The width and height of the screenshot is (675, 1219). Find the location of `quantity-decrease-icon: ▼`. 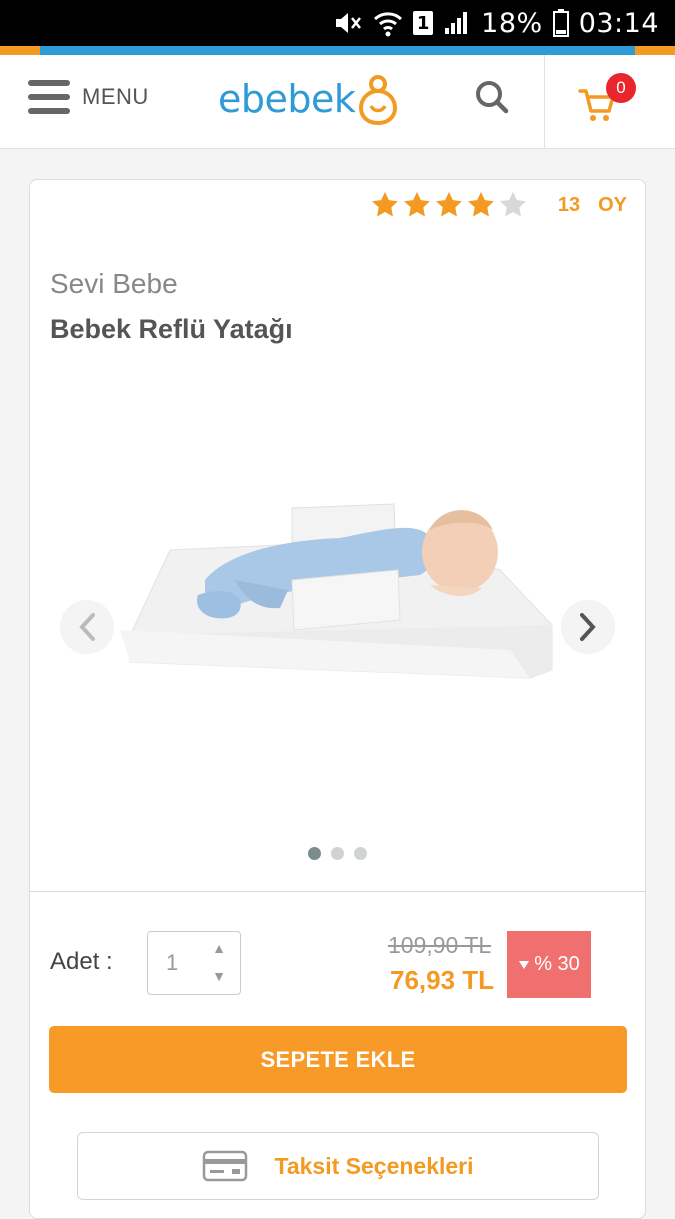

quantity-decrease-icon: ▼ is located at coordinates (219, 976).